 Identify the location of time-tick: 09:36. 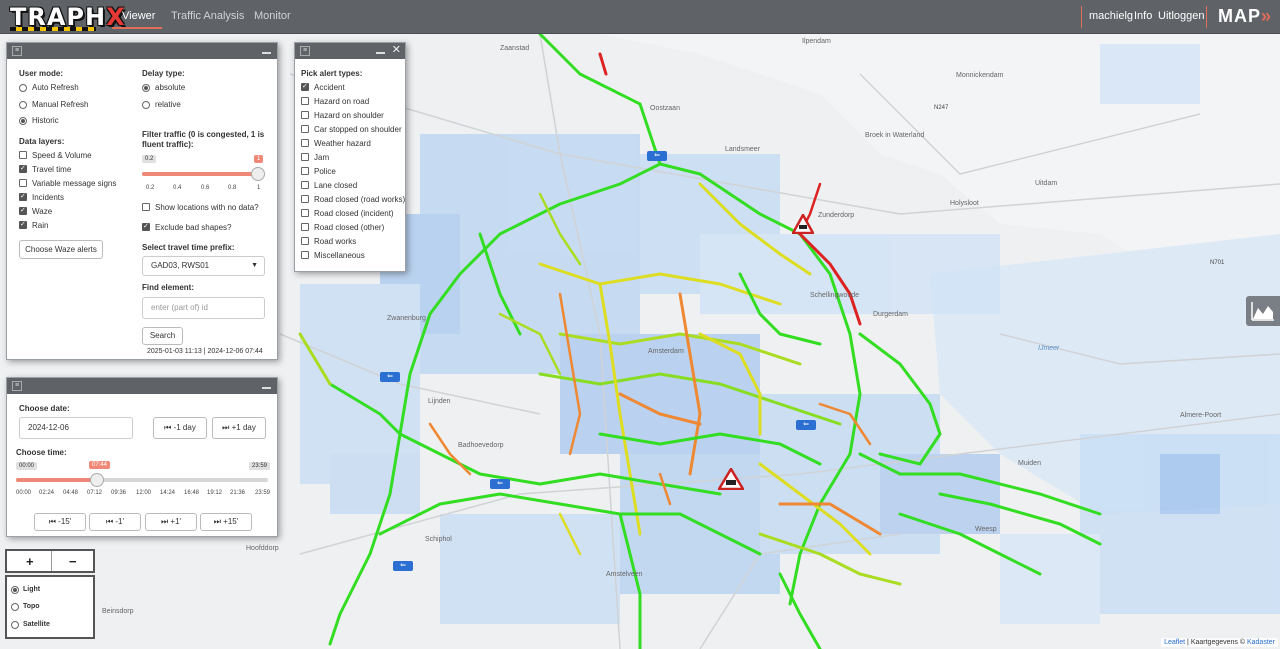
(119, 493).